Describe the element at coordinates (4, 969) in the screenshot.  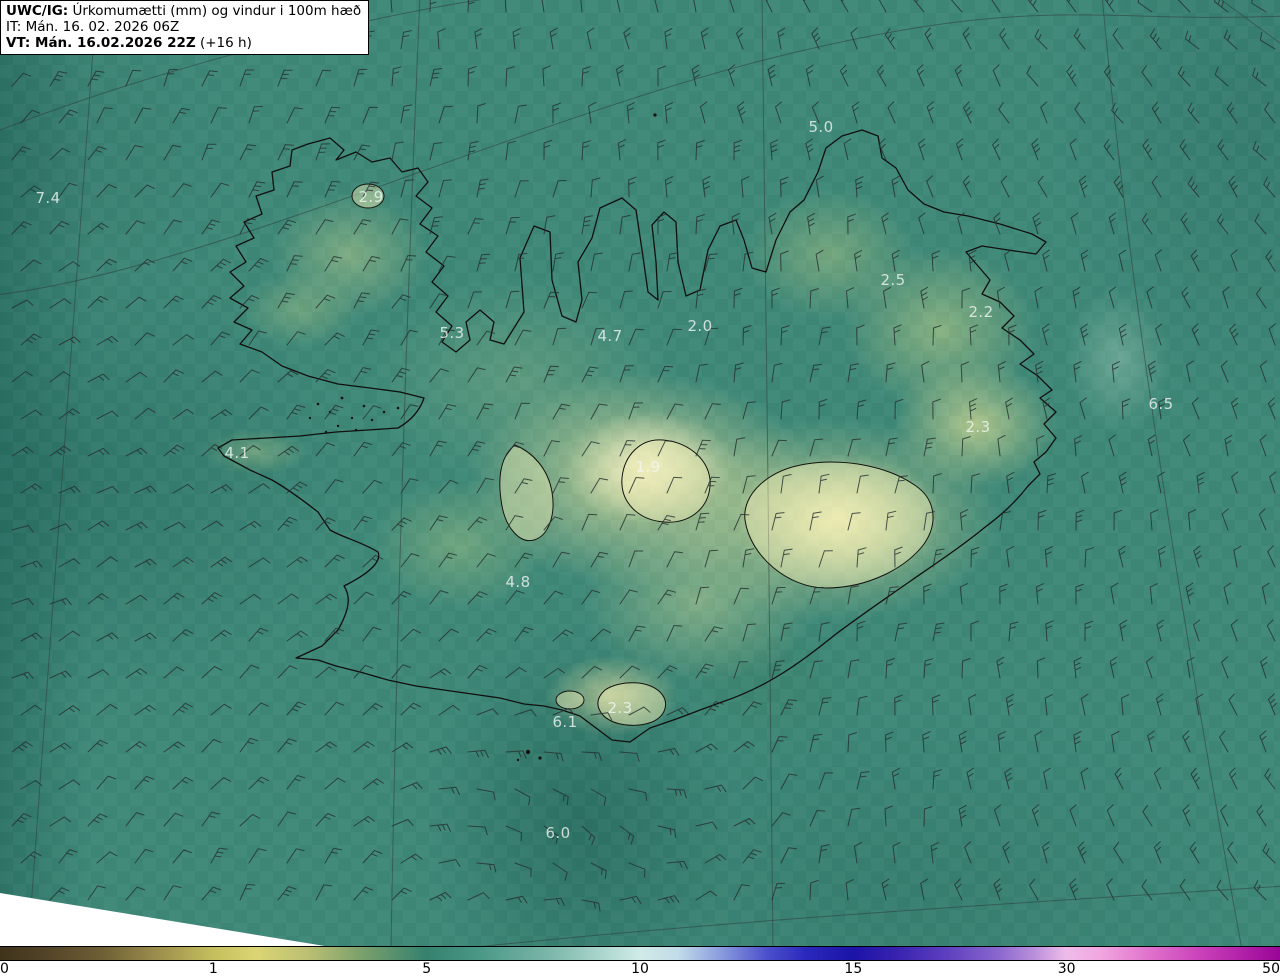
I see `colorbar-tick-label: 0` at that location.